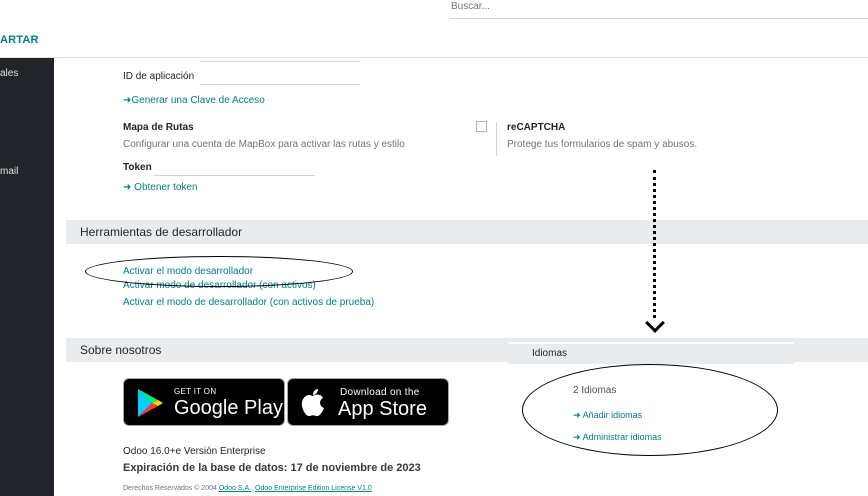 Image resolution: width=868 pixels, height=496 pixels. I want to click on token-input, so click(234, 175).